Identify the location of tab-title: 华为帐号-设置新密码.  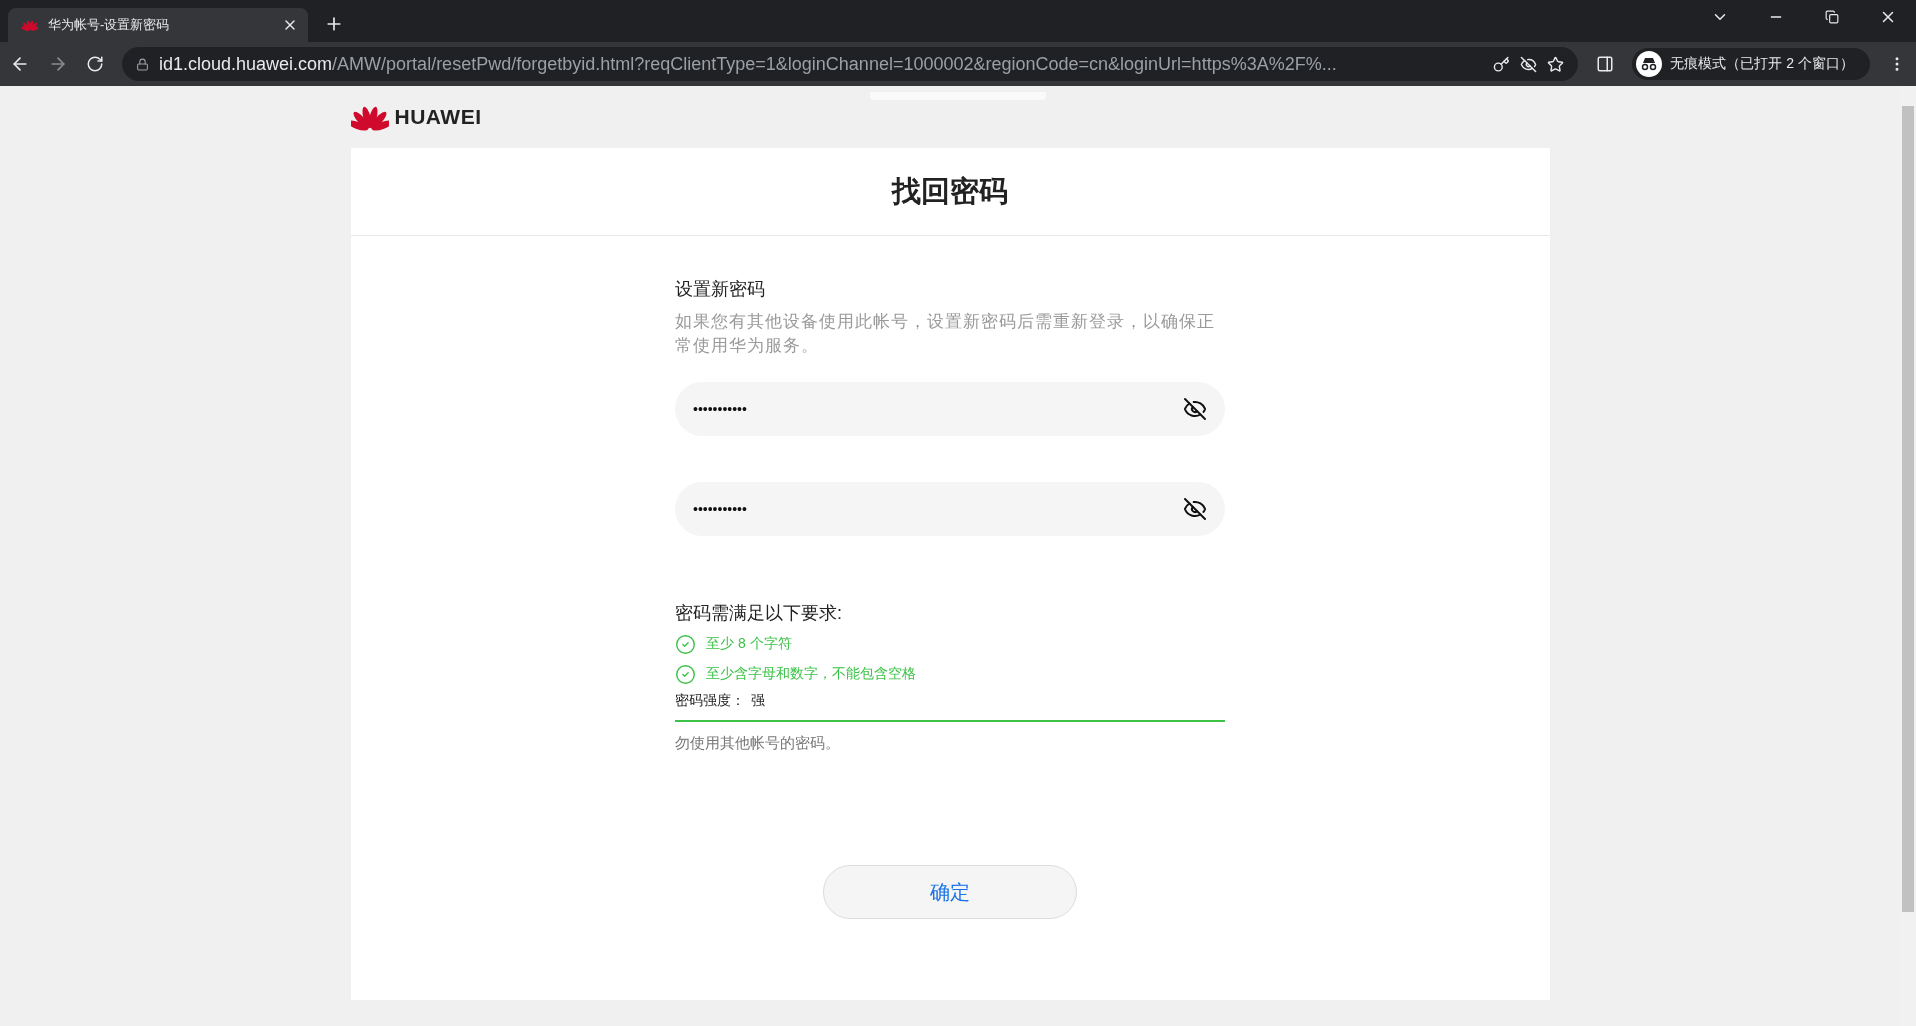
(109, 25).